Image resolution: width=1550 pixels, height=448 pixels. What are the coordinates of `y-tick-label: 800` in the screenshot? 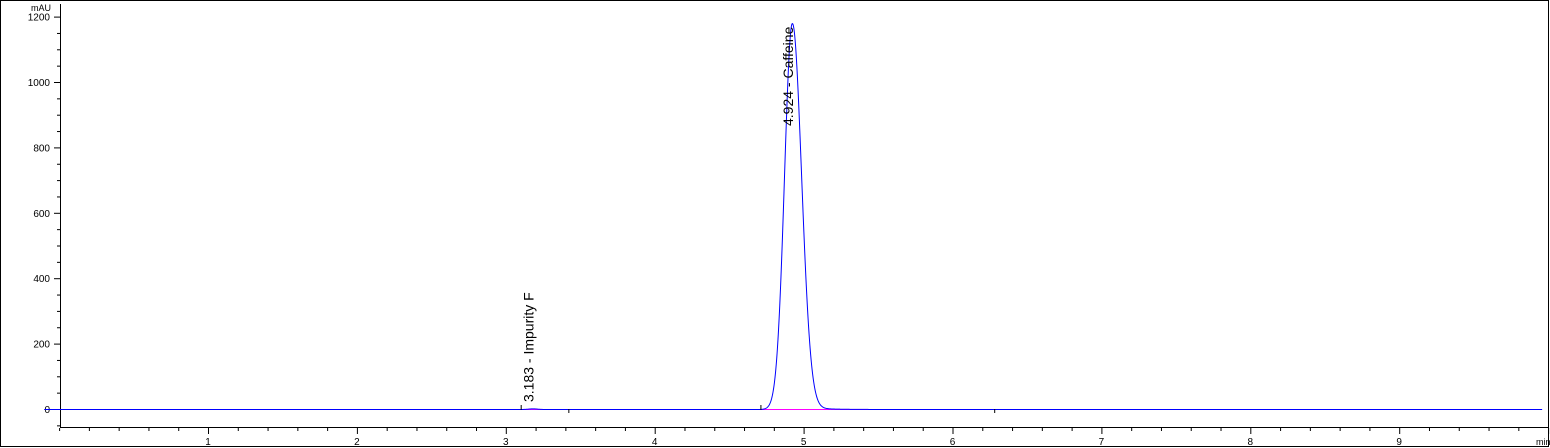 It's located at (41, 148).